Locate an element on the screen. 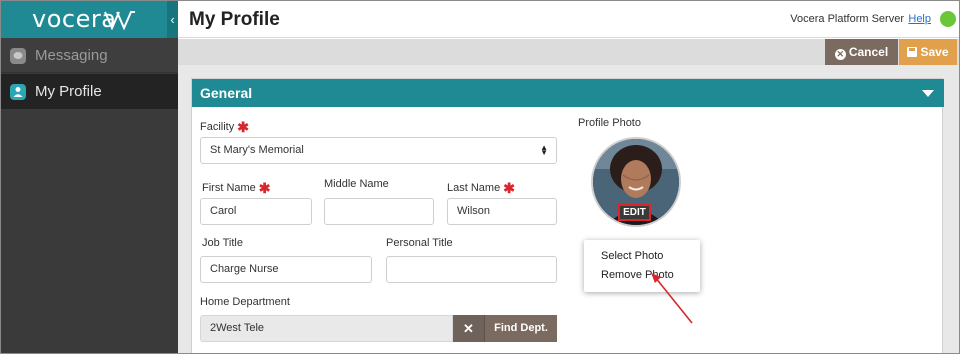 This screenshot has height=354, width=960. home-department-field: 2West Tele is located at coordinates (326, 328).